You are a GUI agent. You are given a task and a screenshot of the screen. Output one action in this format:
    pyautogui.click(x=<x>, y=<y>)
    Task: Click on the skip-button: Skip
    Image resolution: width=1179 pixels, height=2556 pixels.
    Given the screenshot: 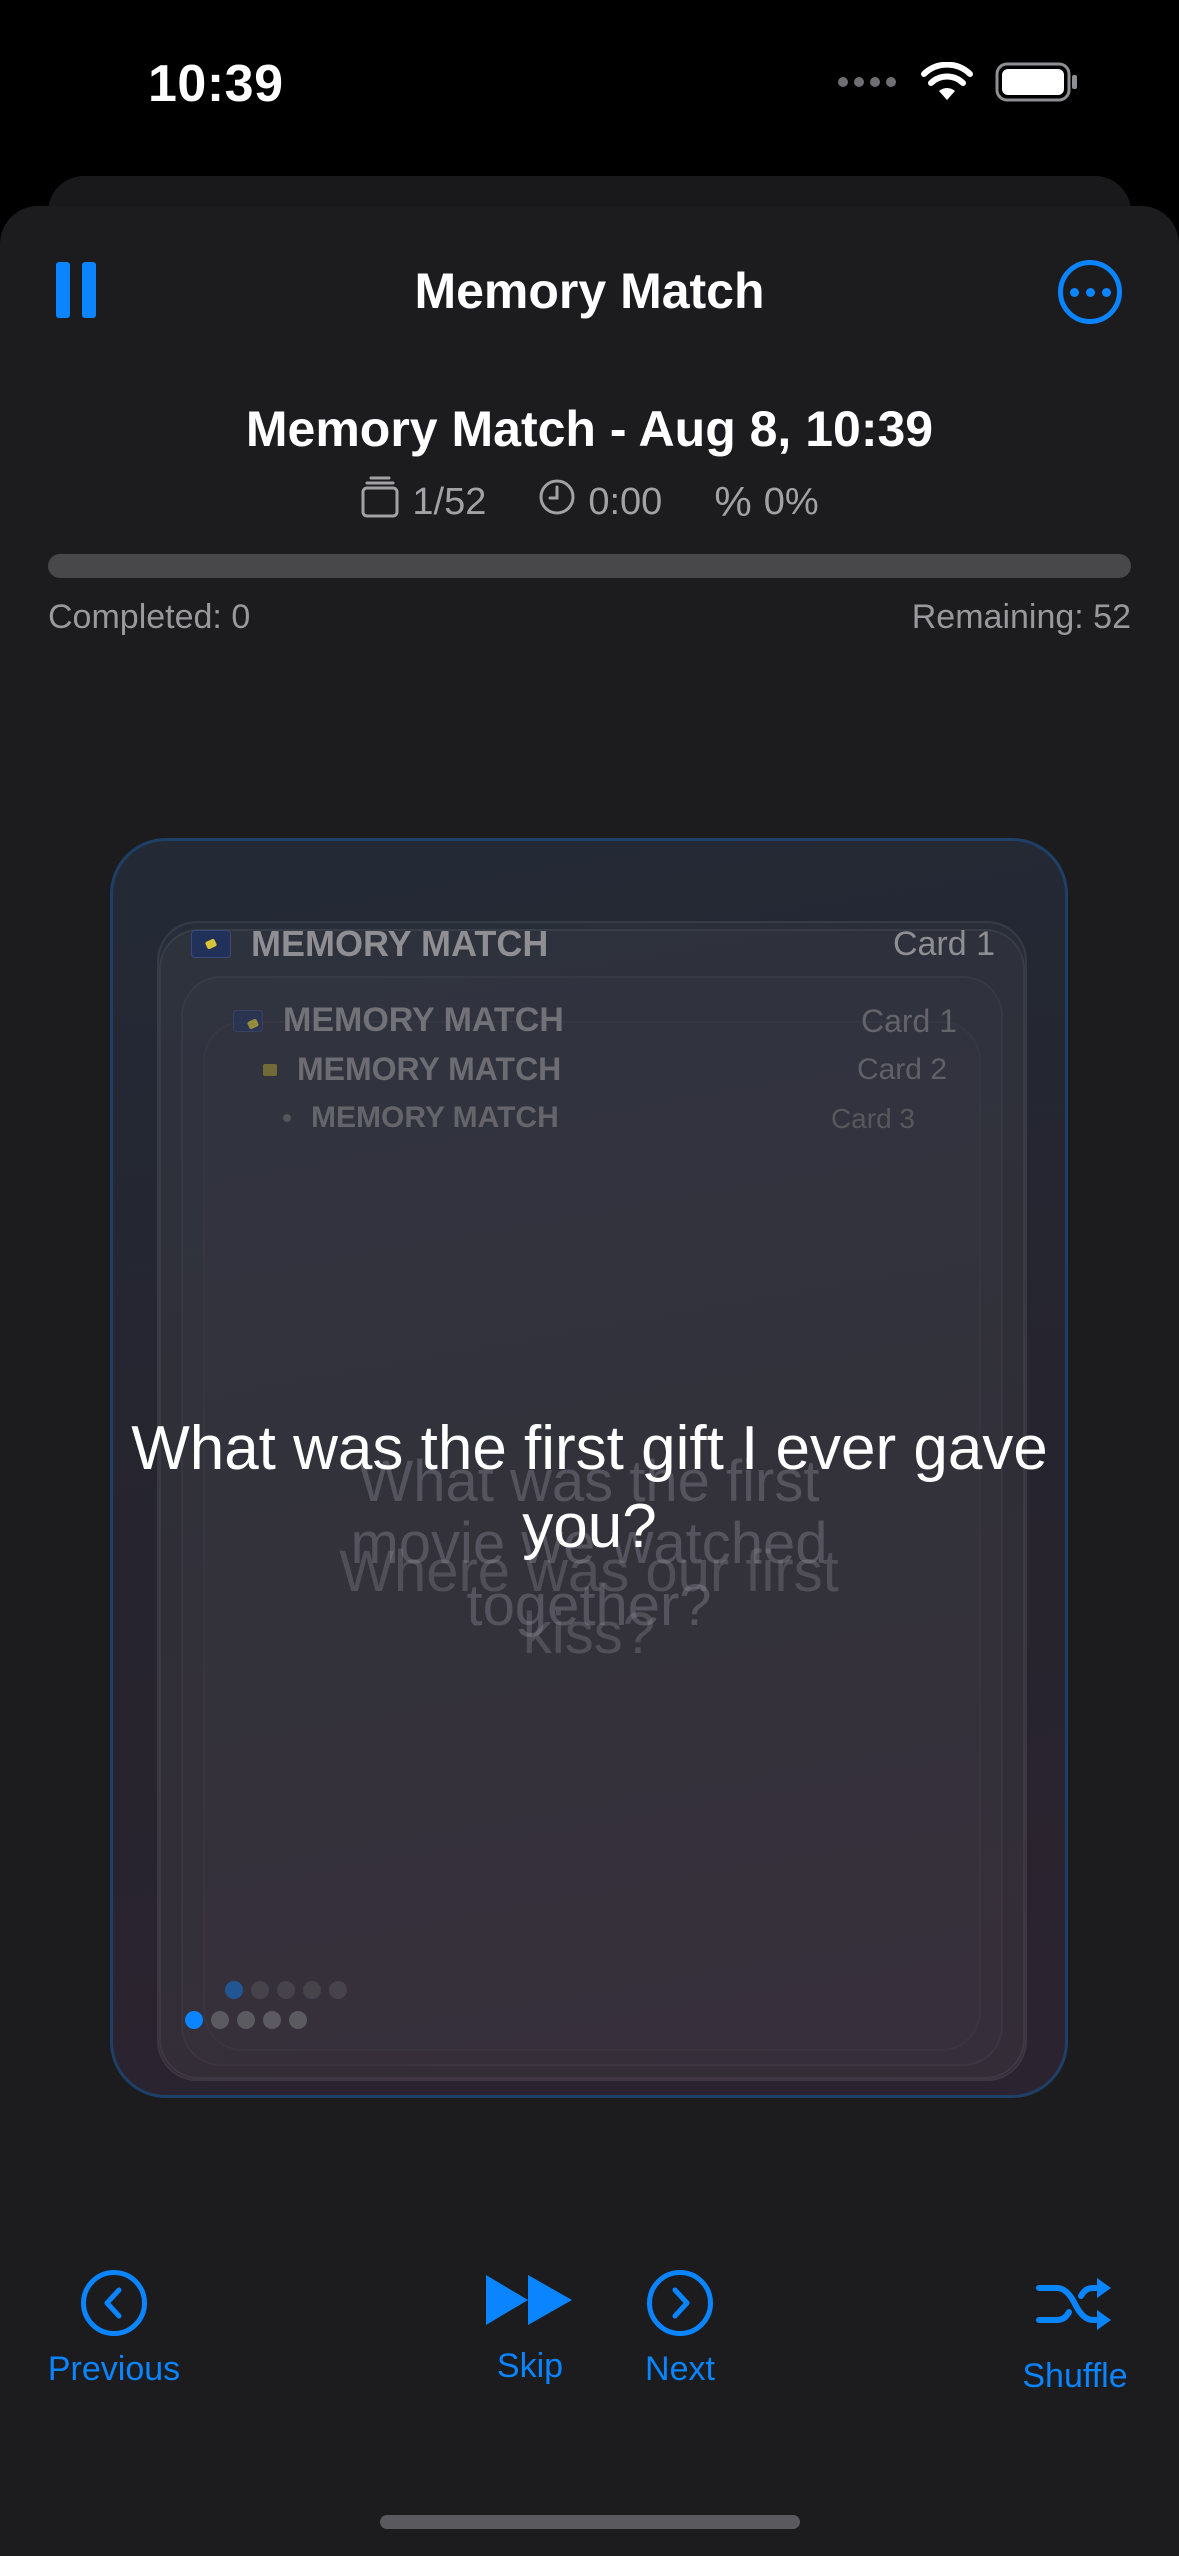 What is the action you would take?
    pyautogui.click(x=530, y=2329)
    